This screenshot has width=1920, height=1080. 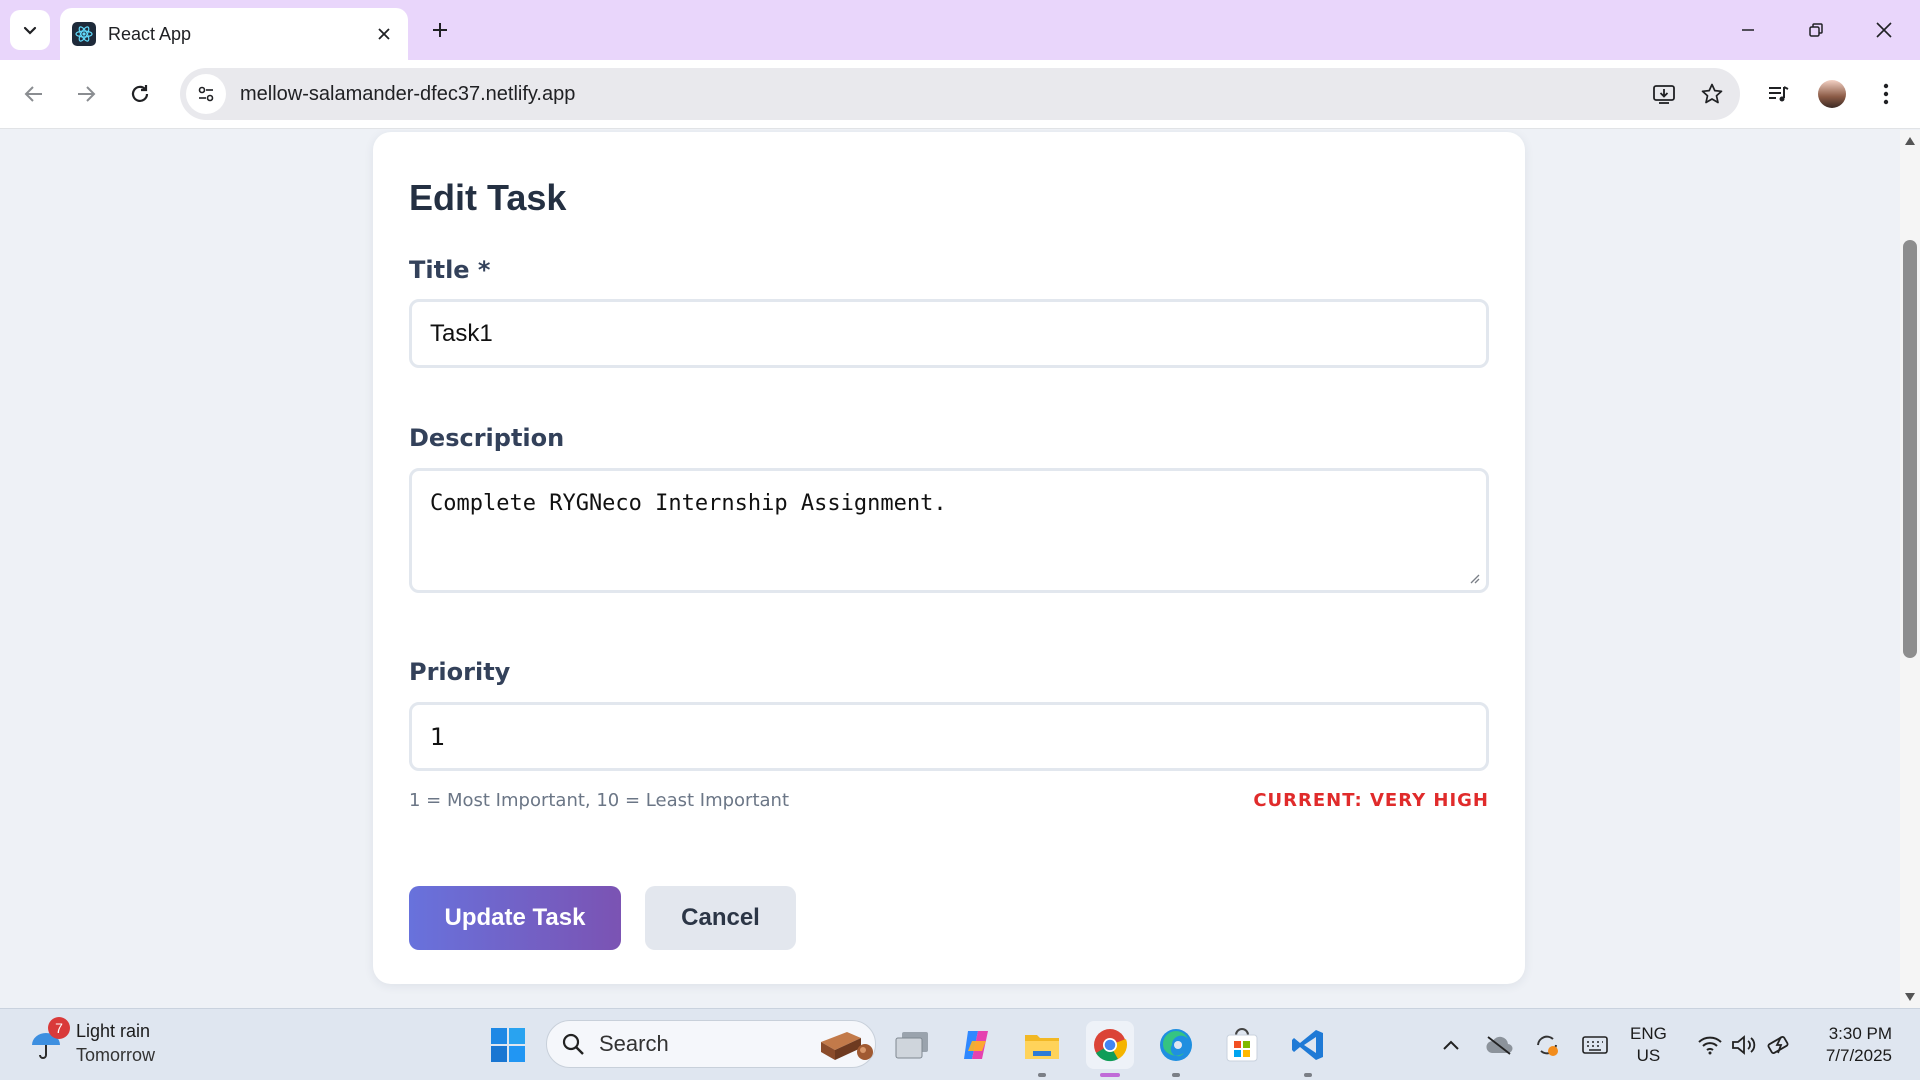 What do you see at coordinates (1308, 1049) in the screenshot?
I see `vscode-icon` at bounding box center [1308, 1049].